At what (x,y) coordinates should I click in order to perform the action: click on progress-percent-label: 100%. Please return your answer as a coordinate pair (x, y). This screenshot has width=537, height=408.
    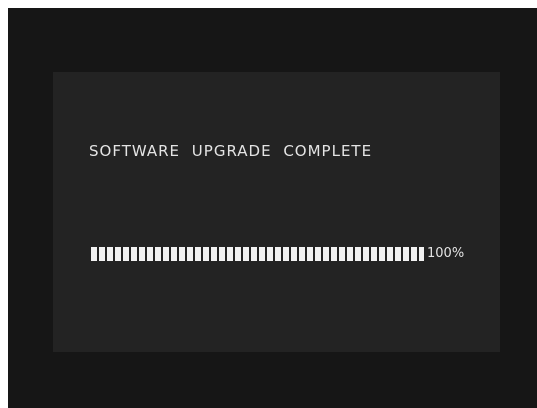
    Looking at the image, I should click on (446, 253).